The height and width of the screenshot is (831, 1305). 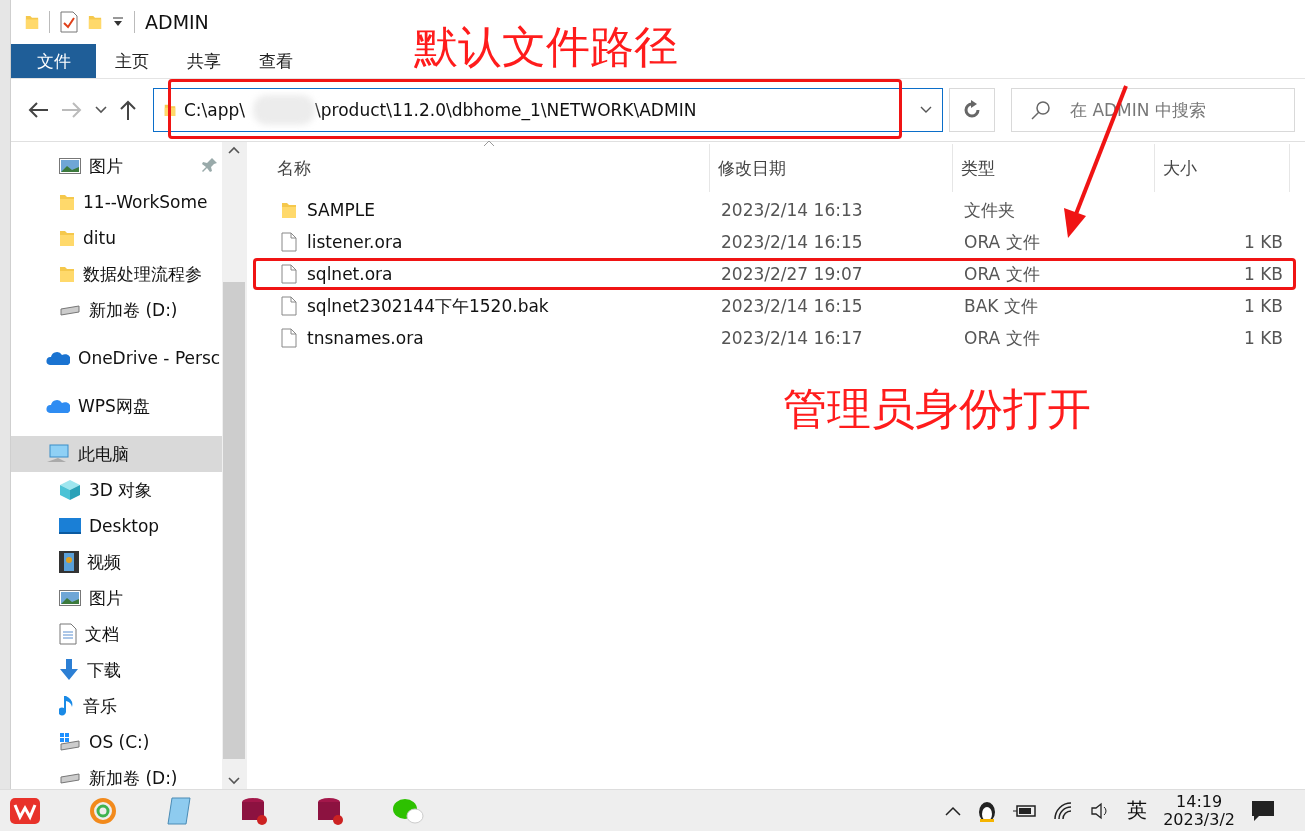 What do you see at coordinates (428, 306) in the screenshot?
I see `file-name: sqlnet2302144下午1520.bak` at bounding box center [428, 306].